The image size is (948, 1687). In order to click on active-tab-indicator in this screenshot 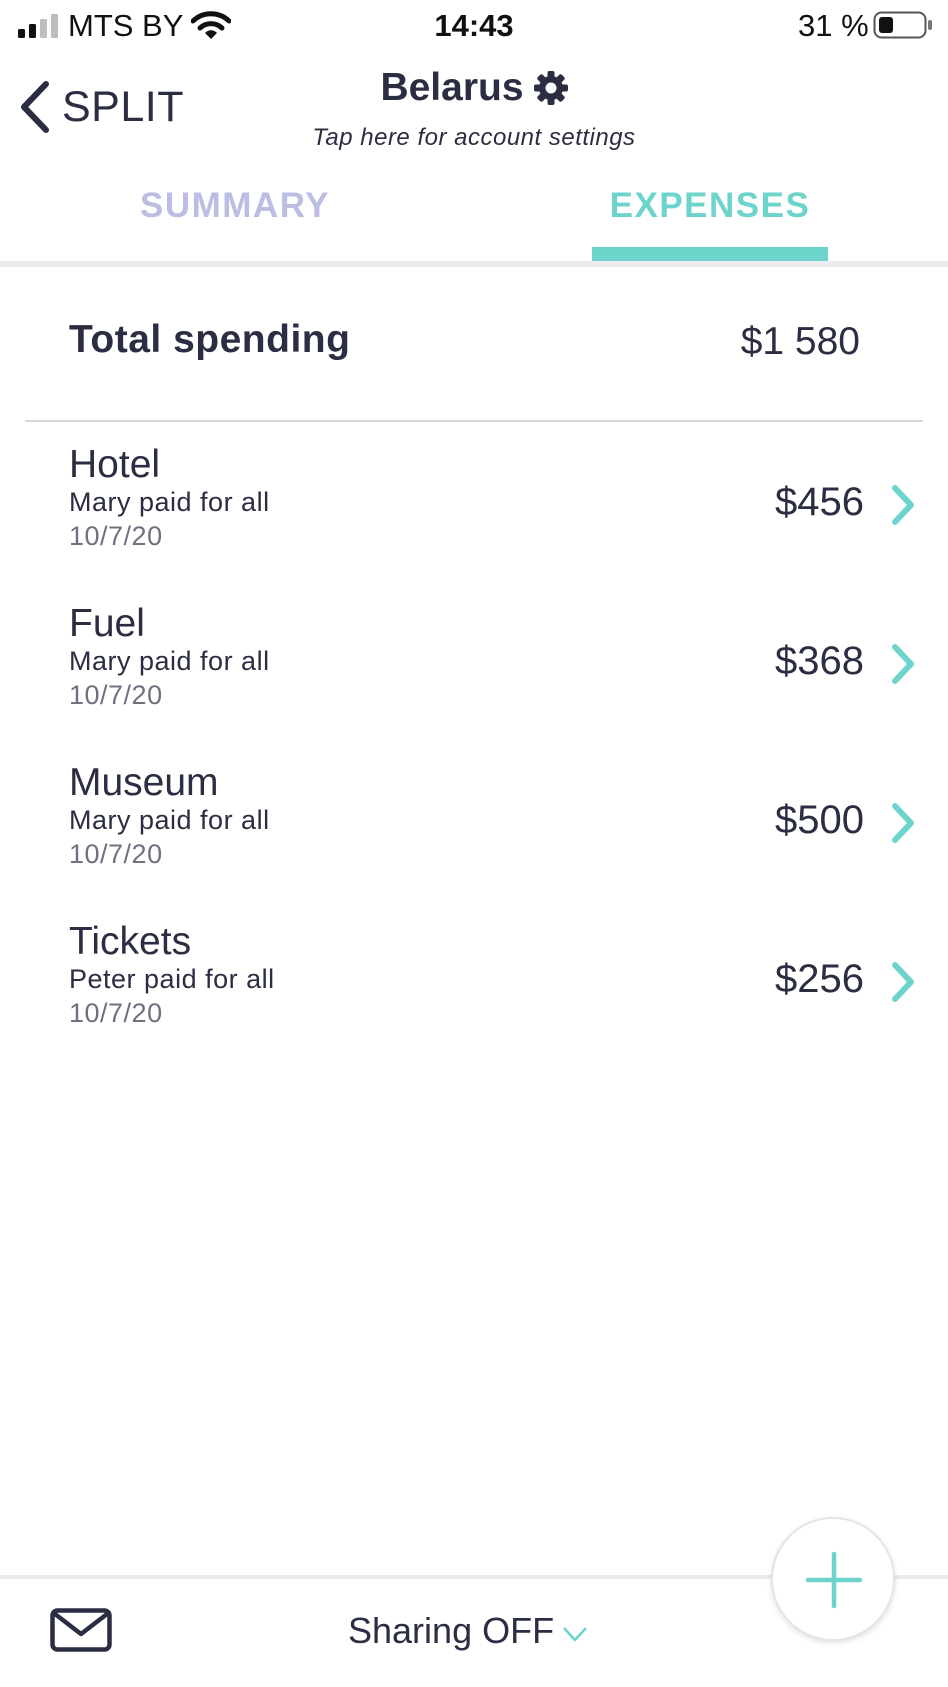, I will do `click(710, 254)`.